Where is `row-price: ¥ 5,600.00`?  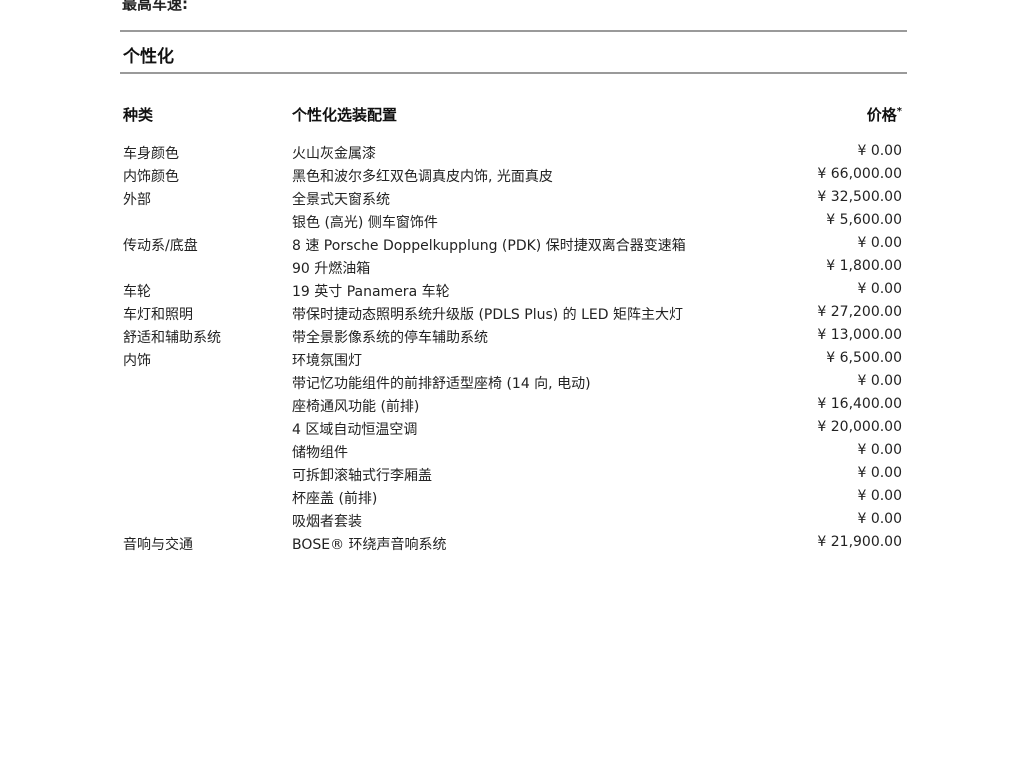 row-price: ¥ 5,600.00 is located at coordinates (864, 220).